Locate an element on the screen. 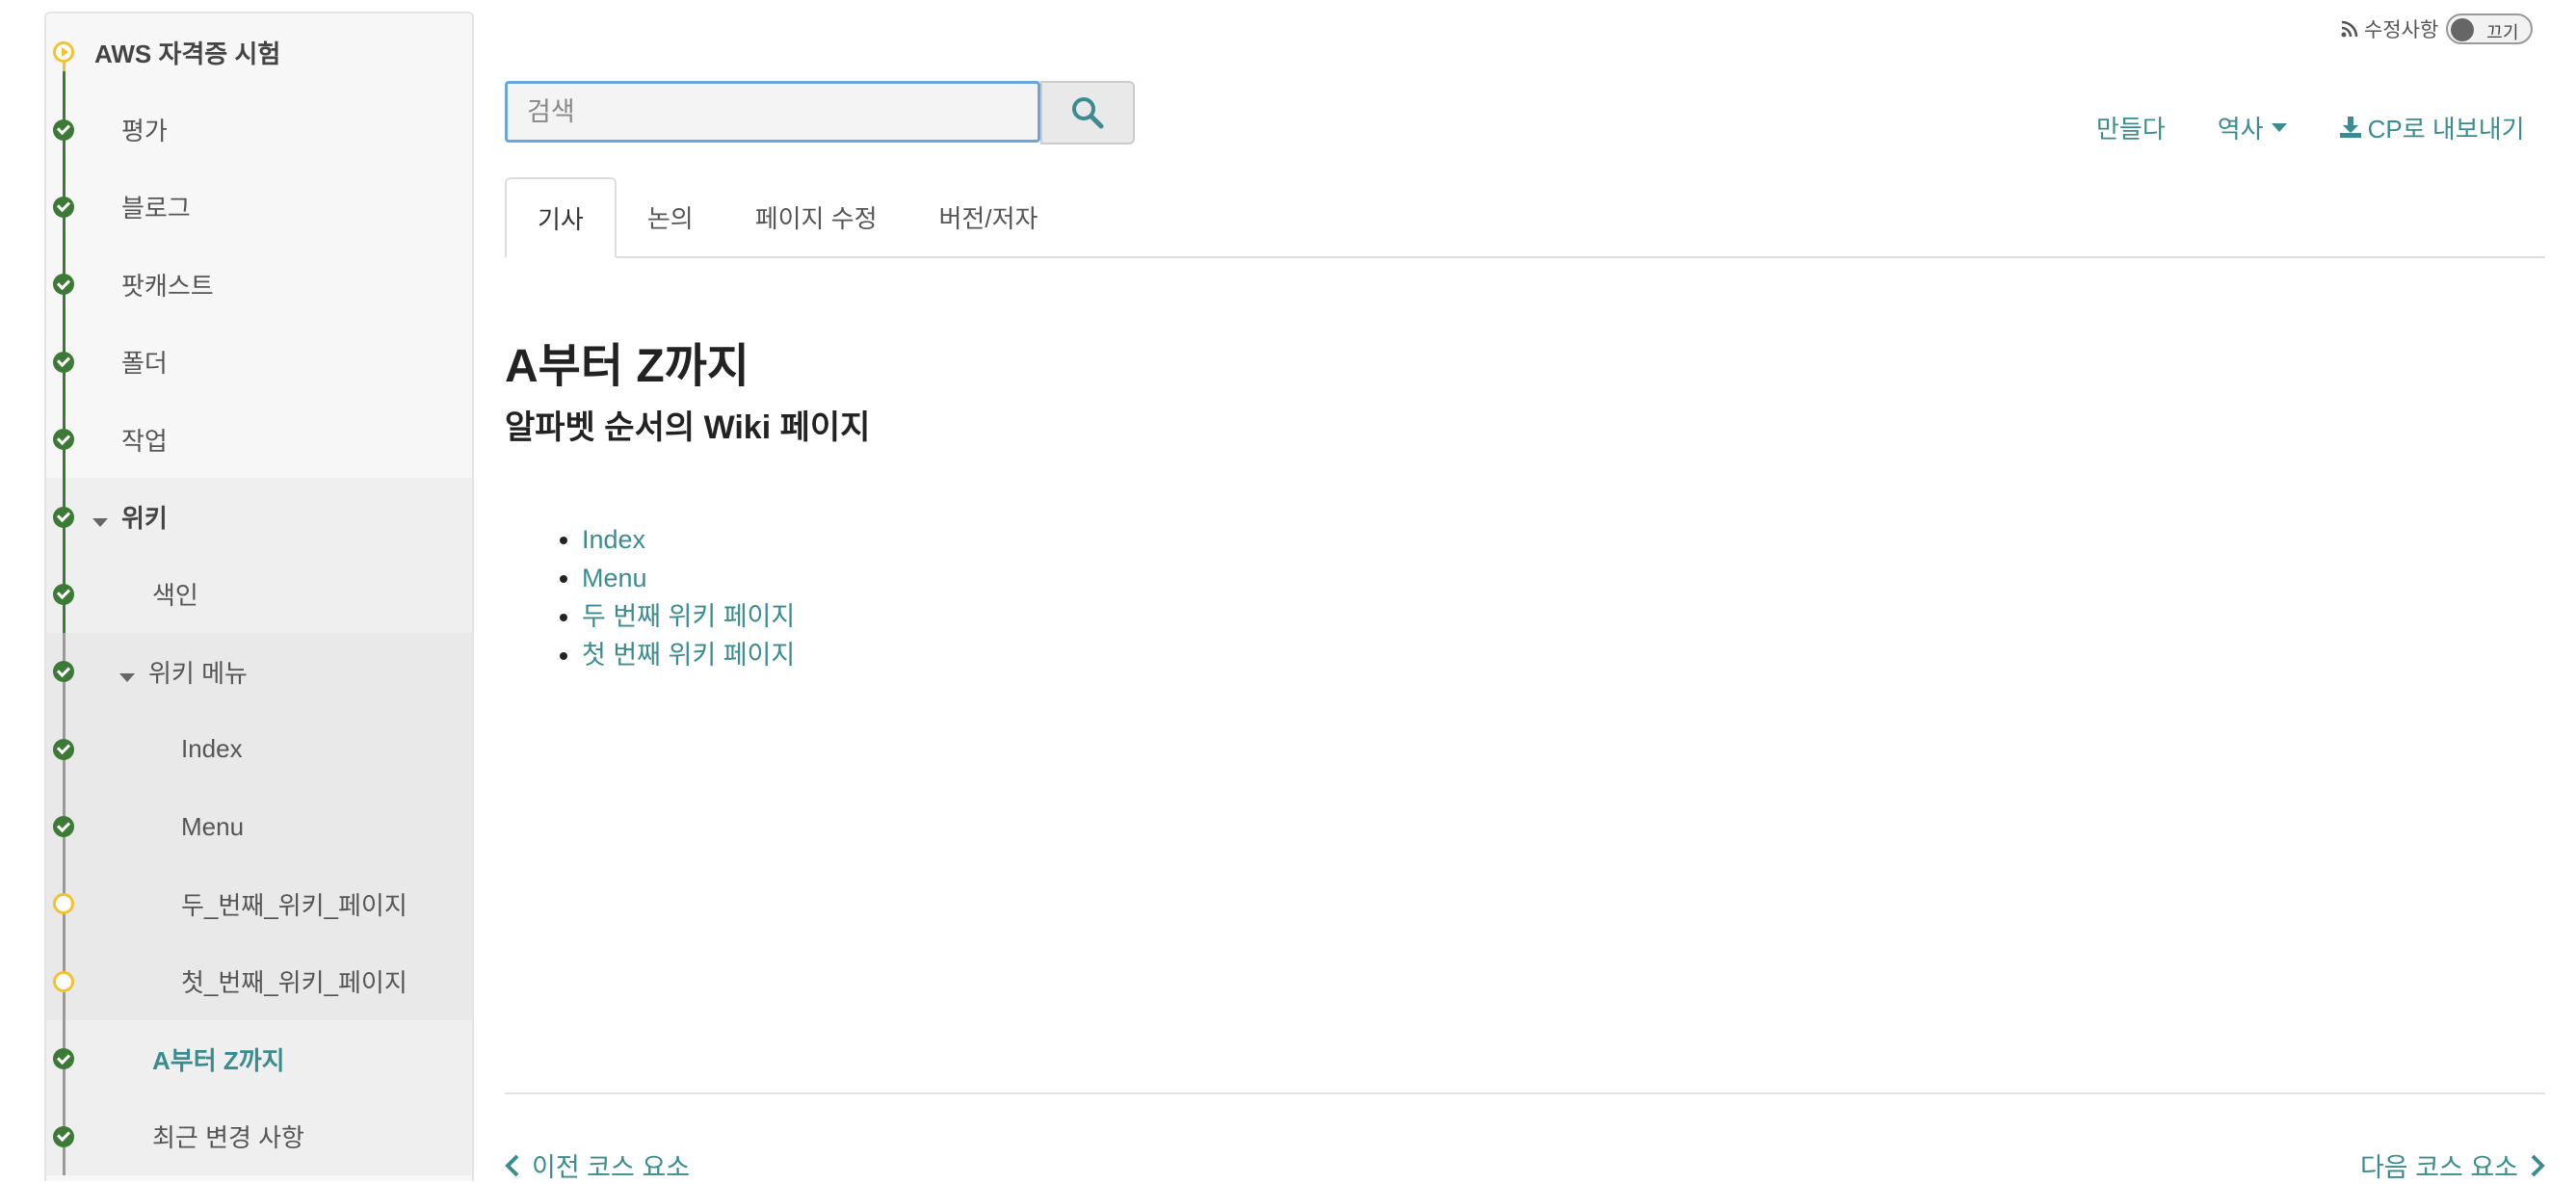 The width and height of the screenshot is (2576, 1184). next-label: 다음 코스 요소 is located at coordinates (2438, 1167).